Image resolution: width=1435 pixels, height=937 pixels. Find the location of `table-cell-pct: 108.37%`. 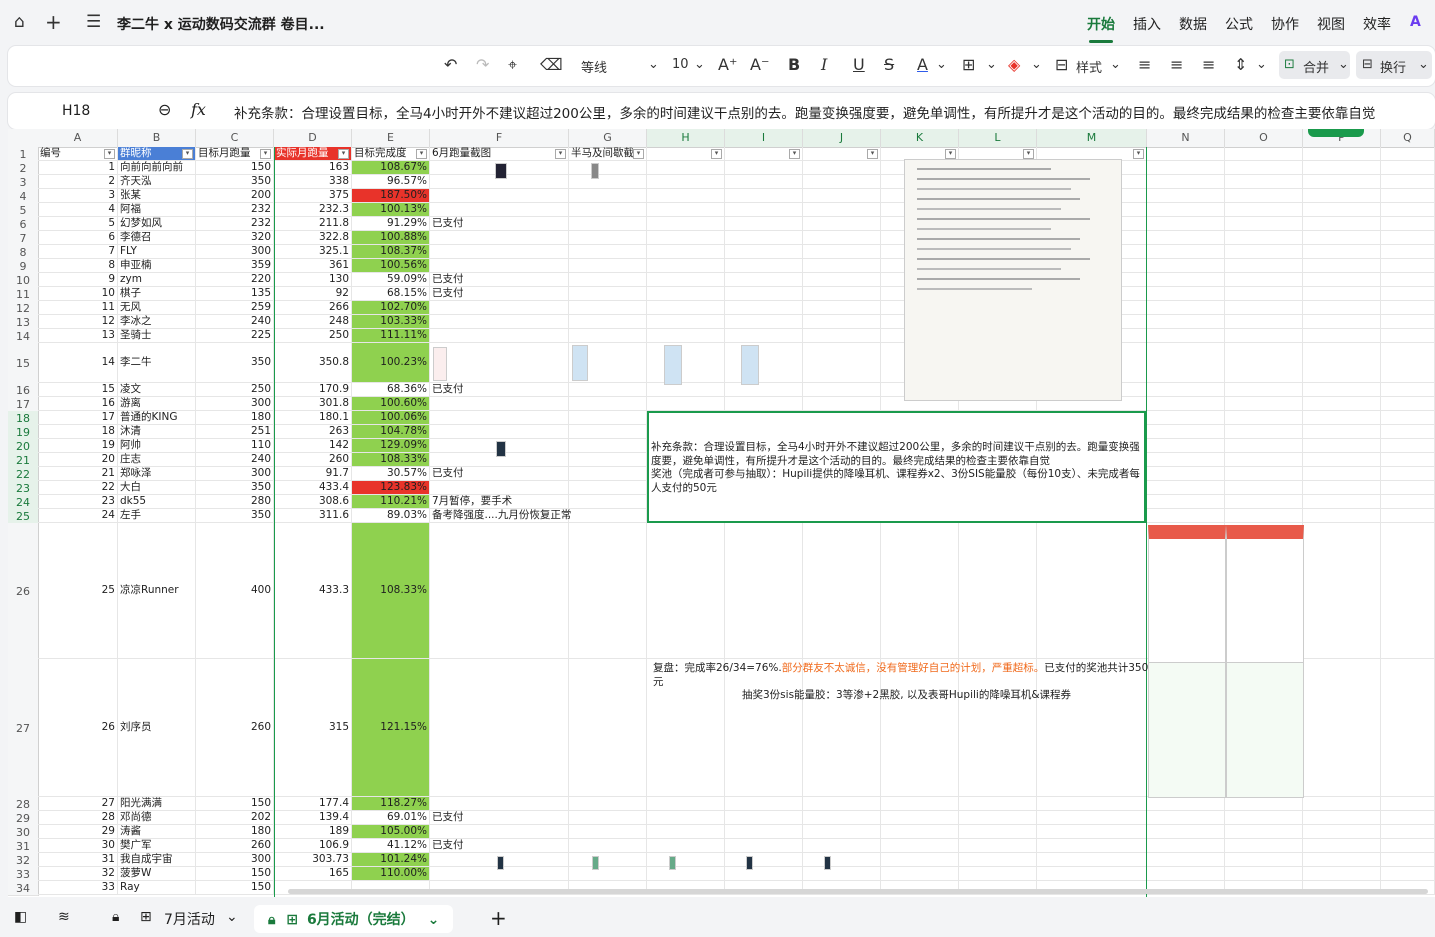

table-cell-pct: 108.37% is located at coordinates (391, 252).